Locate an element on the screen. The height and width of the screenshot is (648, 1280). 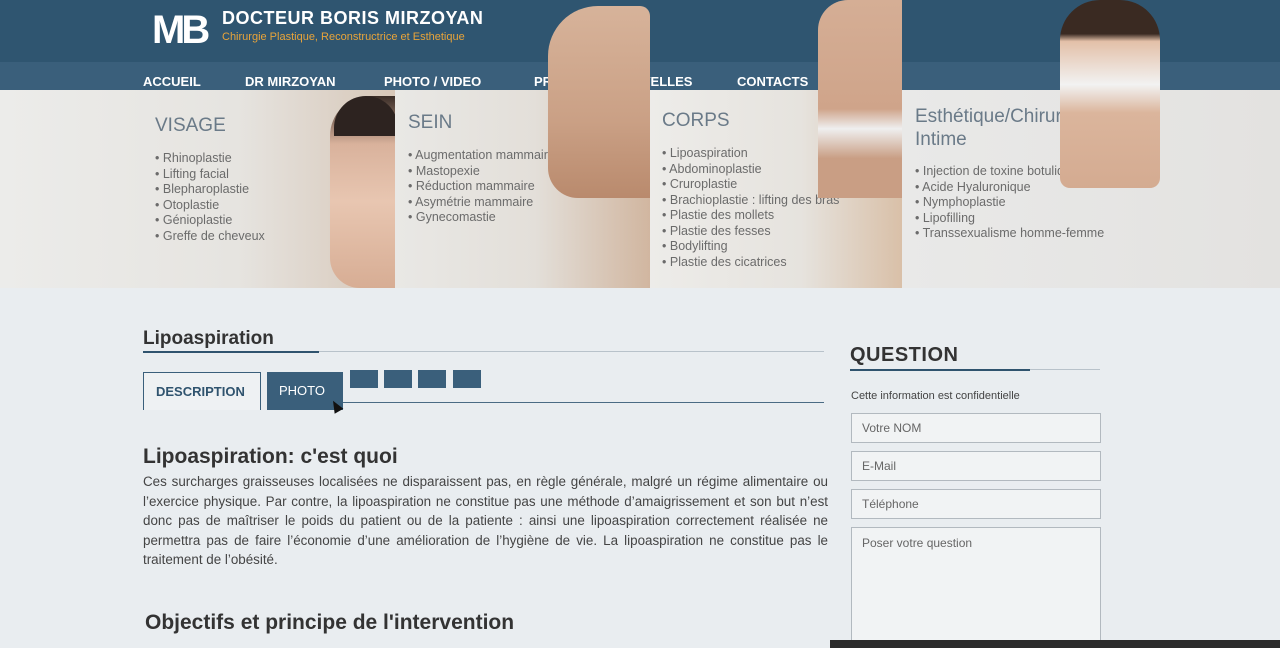
question-divider is located at coordinates (1065, 369).